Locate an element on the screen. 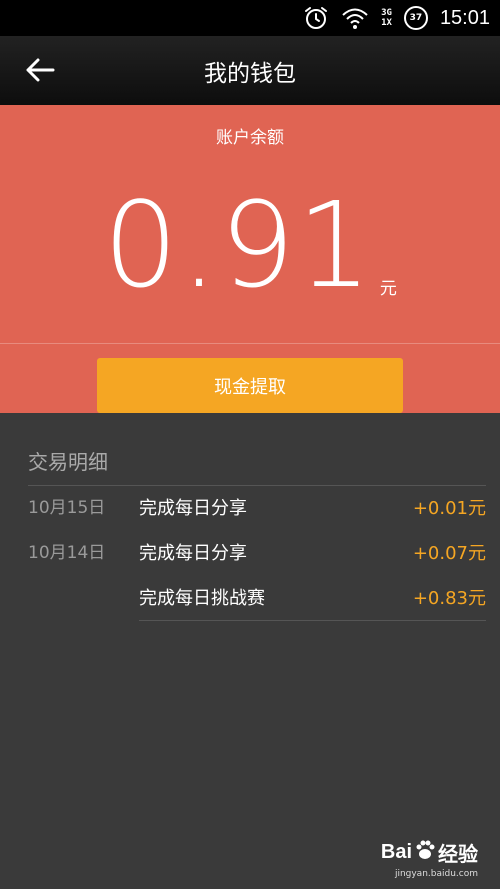  watermark-url: jingyan.baidu.com is located at coordinates (436, 874).